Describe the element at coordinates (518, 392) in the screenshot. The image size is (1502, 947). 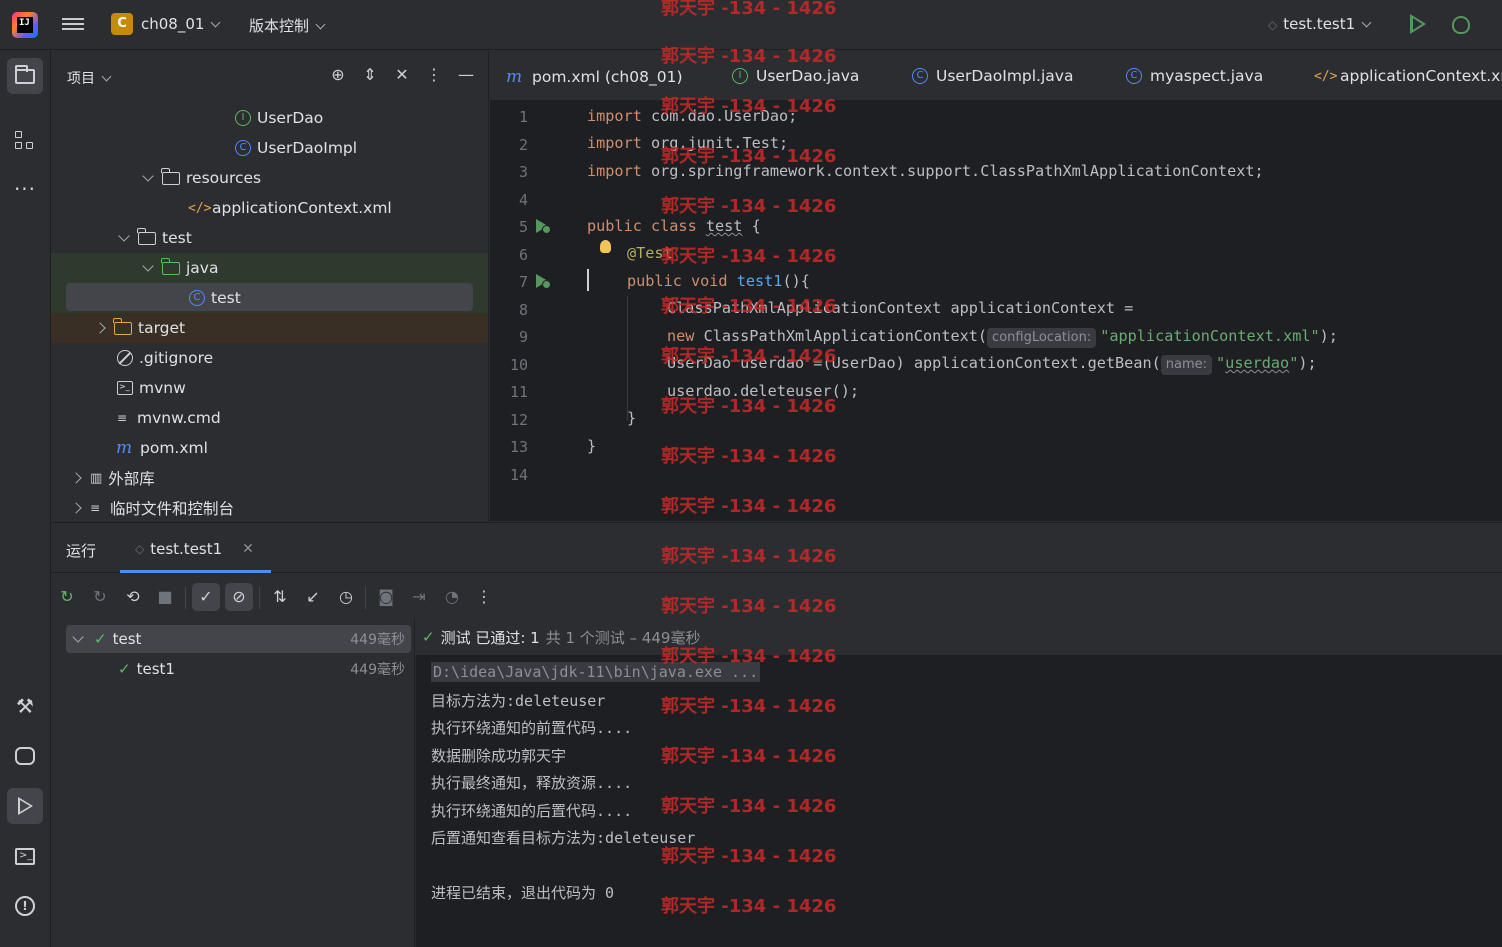
I see `line-number: 11` at that location.